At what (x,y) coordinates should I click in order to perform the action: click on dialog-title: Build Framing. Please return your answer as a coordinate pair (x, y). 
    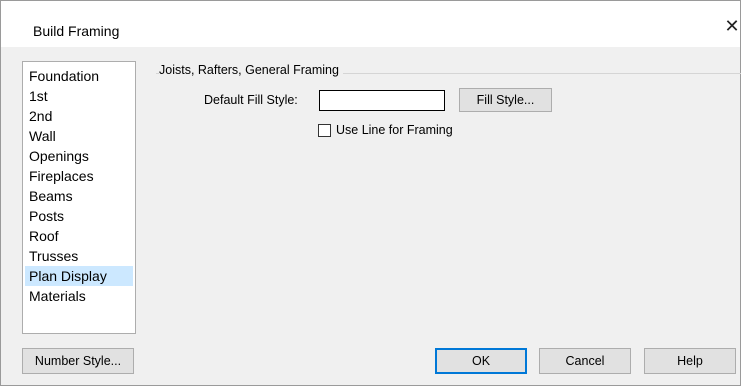
    Looking at the image, I should click on (76, 31).